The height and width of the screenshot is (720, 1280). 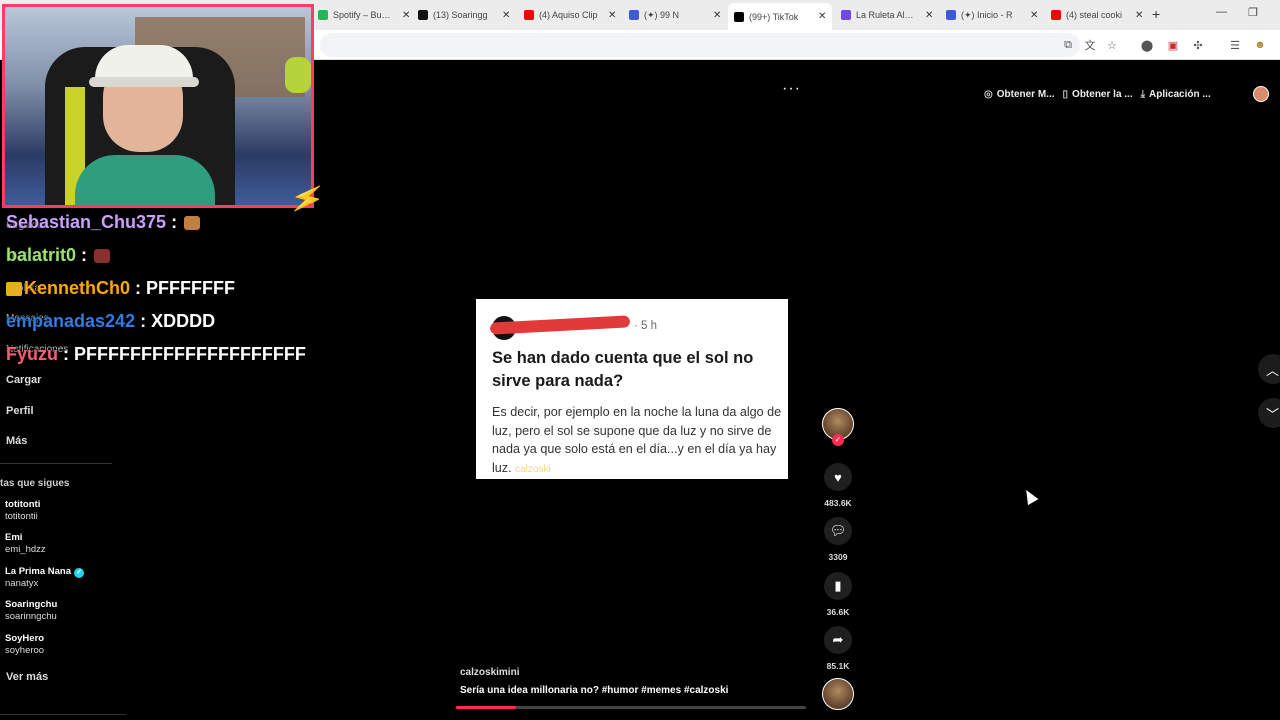 I want to click on reading-list-icon: ☰, so click(x=1235, y=45).